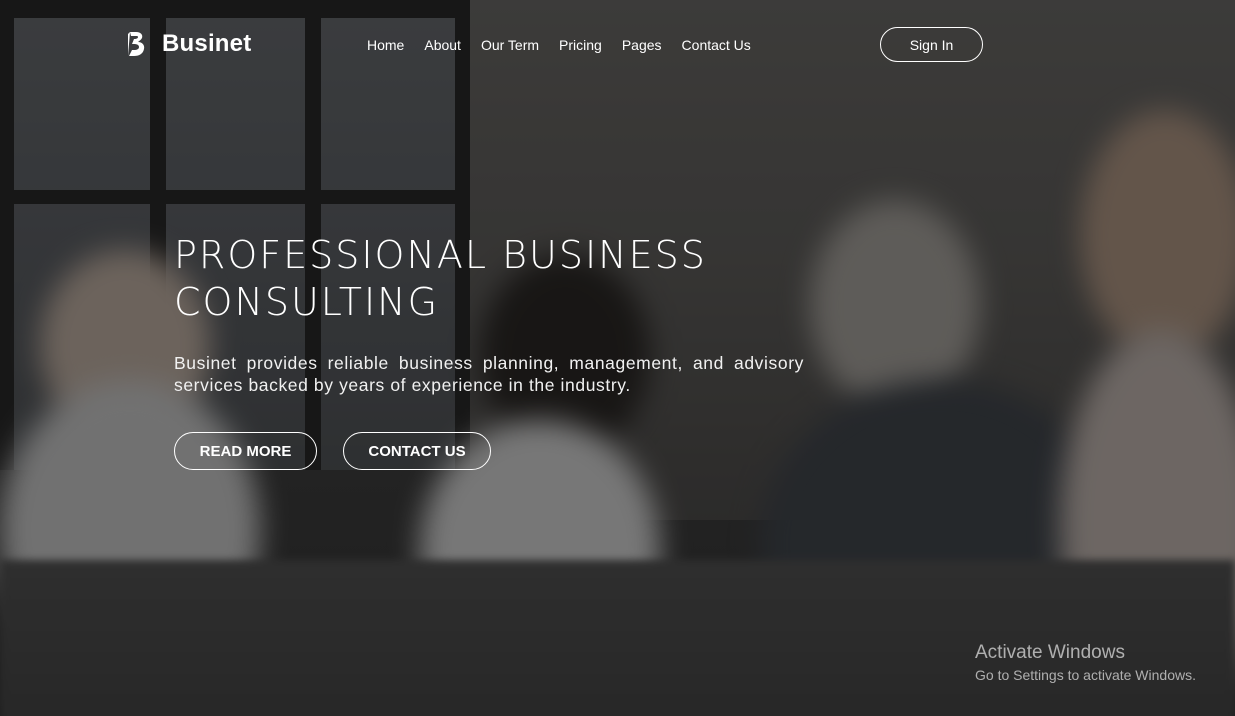  Describe the element at coordinates (716, 45) in the screenshot. I see `nav-item-contact-us: Contact Us` at that location.